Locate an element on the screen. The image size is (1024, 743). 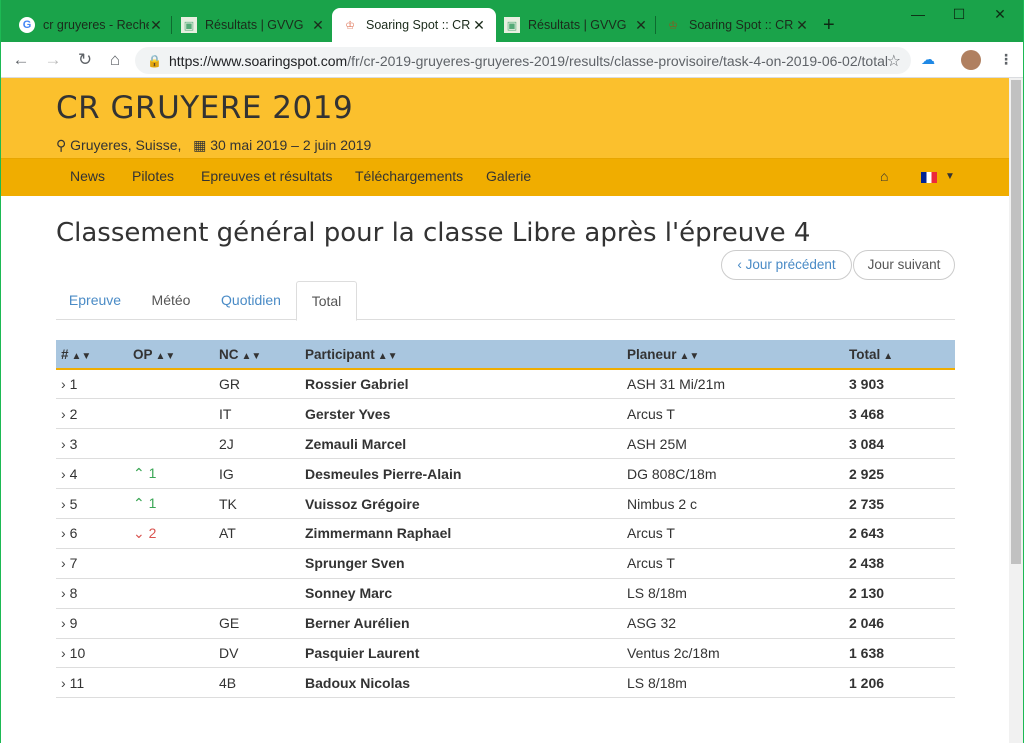
table-row: › 7 Sprunger Sven Arcus T 2 438 is located at coordinates (505, 563).